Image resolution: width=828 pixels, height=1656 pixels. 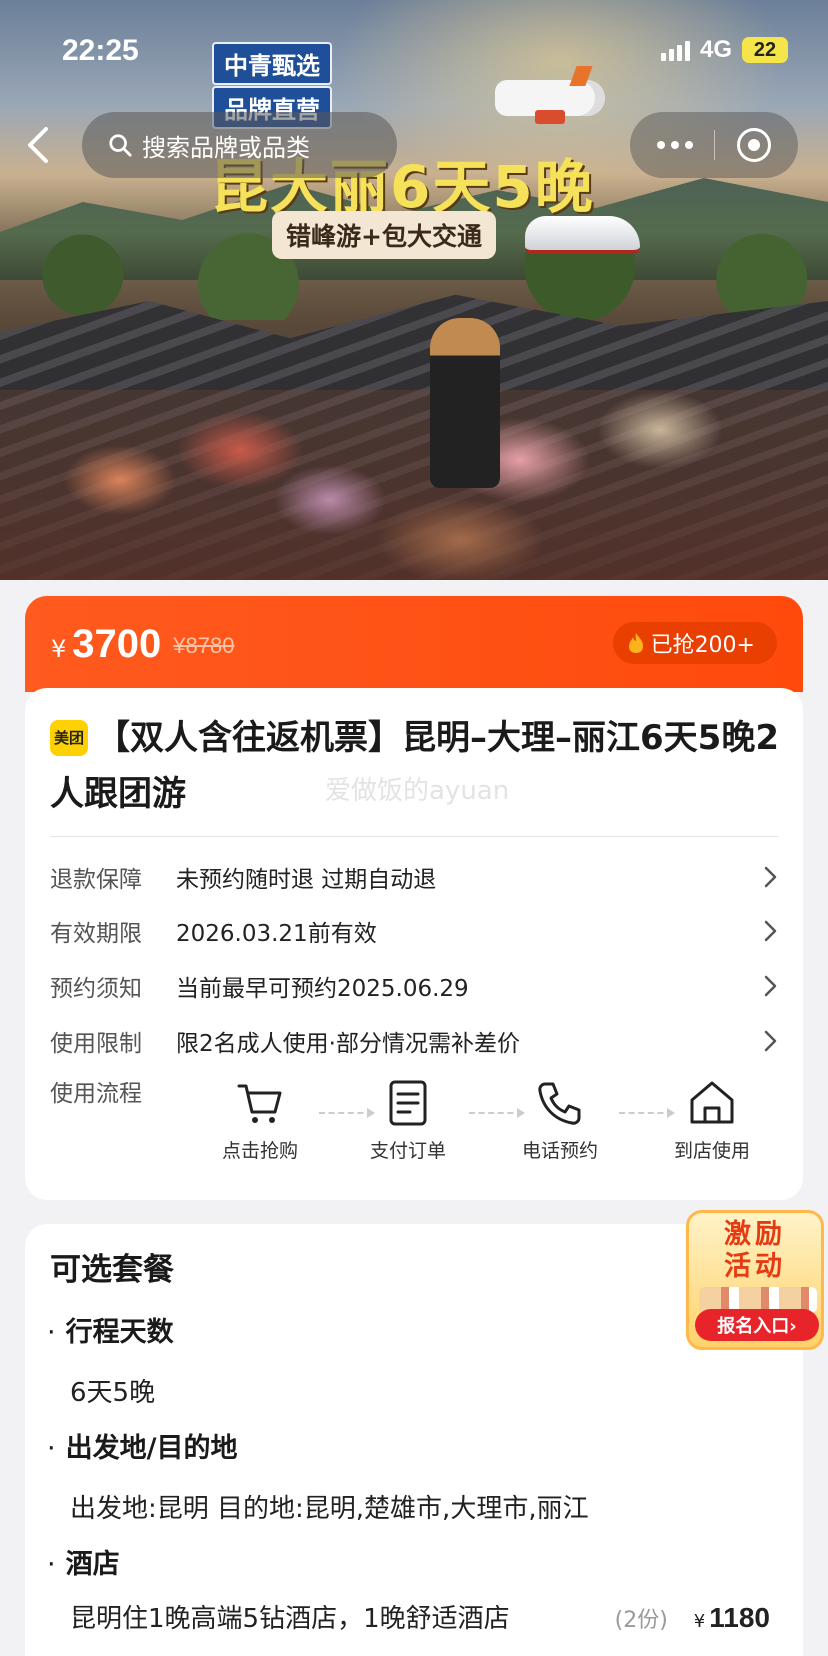 I want to click on option-value-route: 出发地:昆明 目的地:昆明,楚雄市,大理市,丽江, so click(x=329, y=1506).